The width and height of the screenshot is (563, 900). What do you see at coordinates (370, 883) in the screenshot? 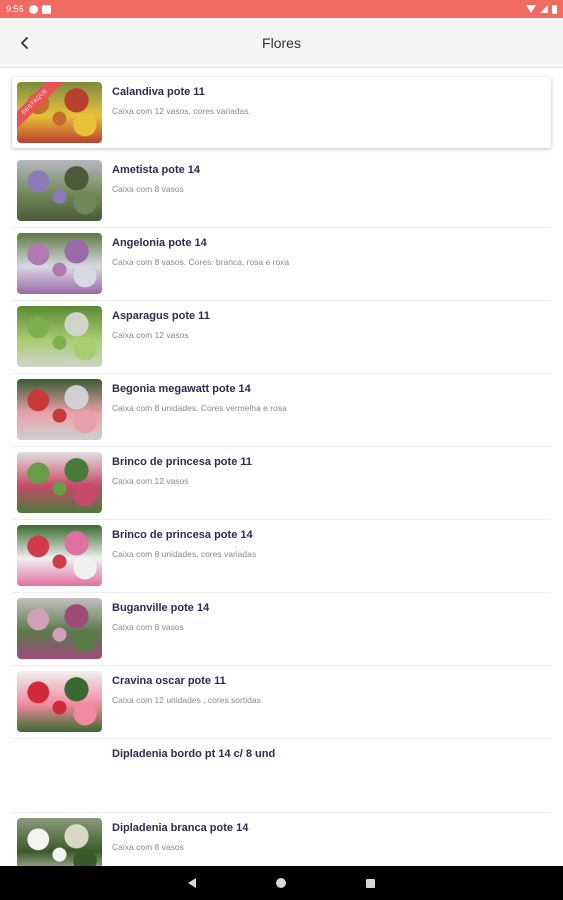
I see `nav-recent-apps-icon` at bounding box center [370, 883].